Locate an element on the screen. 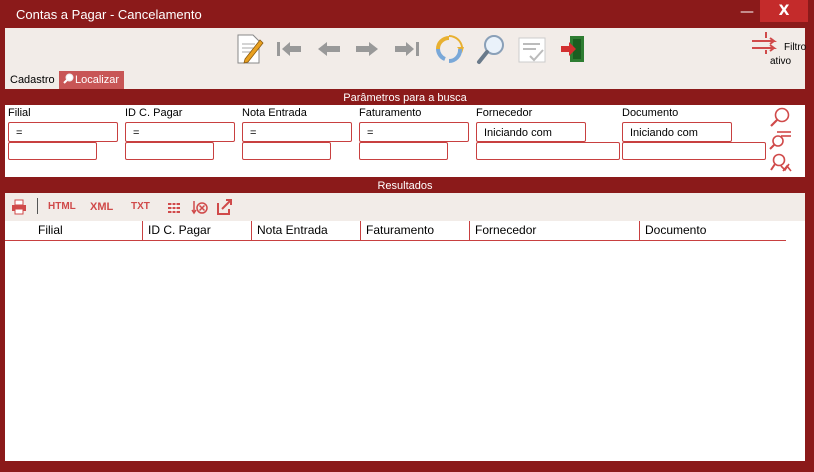 The image size is (814, 472). filter-label: Filtro is located at coordinates (795, 47).